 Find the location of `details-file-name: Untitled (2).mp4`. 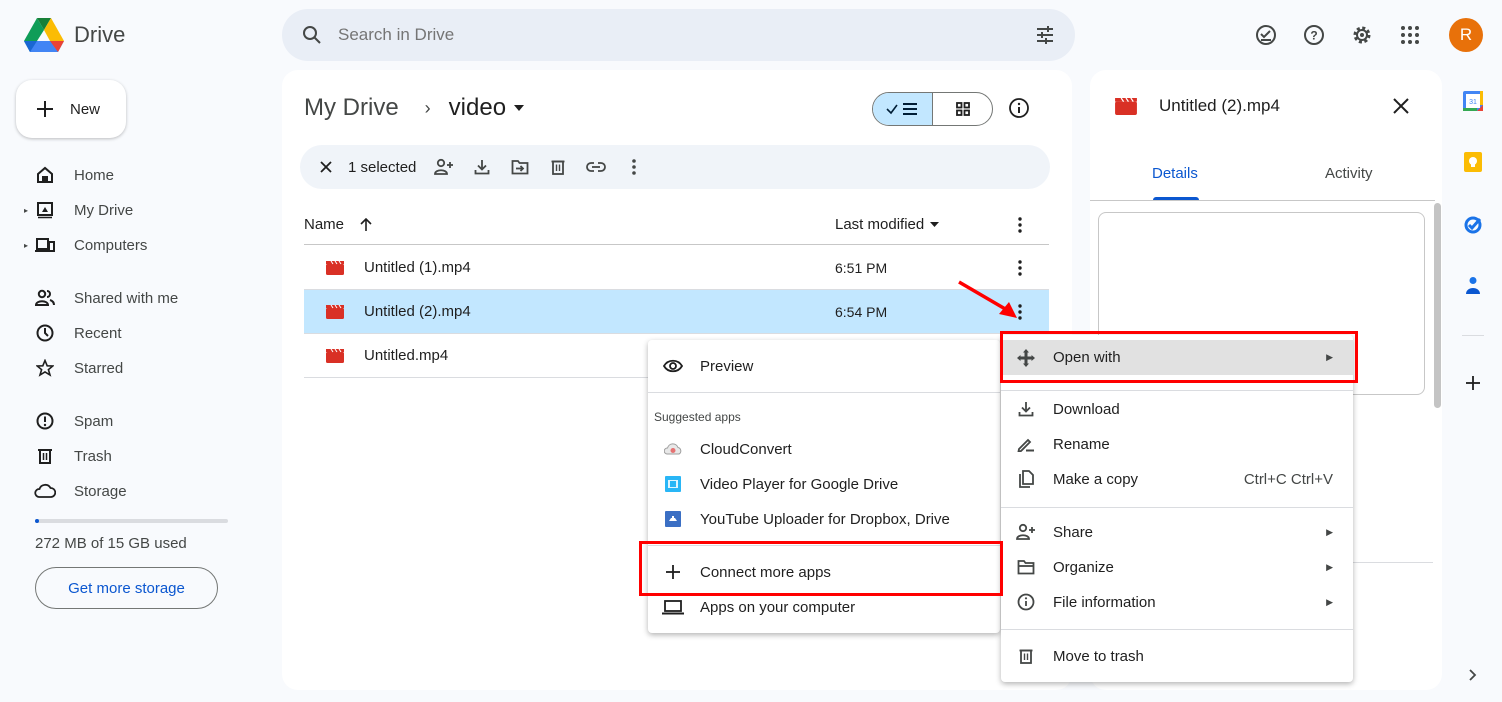

details-file-name: Untitled (2).mp4 is located at coordinates (1219, 105).